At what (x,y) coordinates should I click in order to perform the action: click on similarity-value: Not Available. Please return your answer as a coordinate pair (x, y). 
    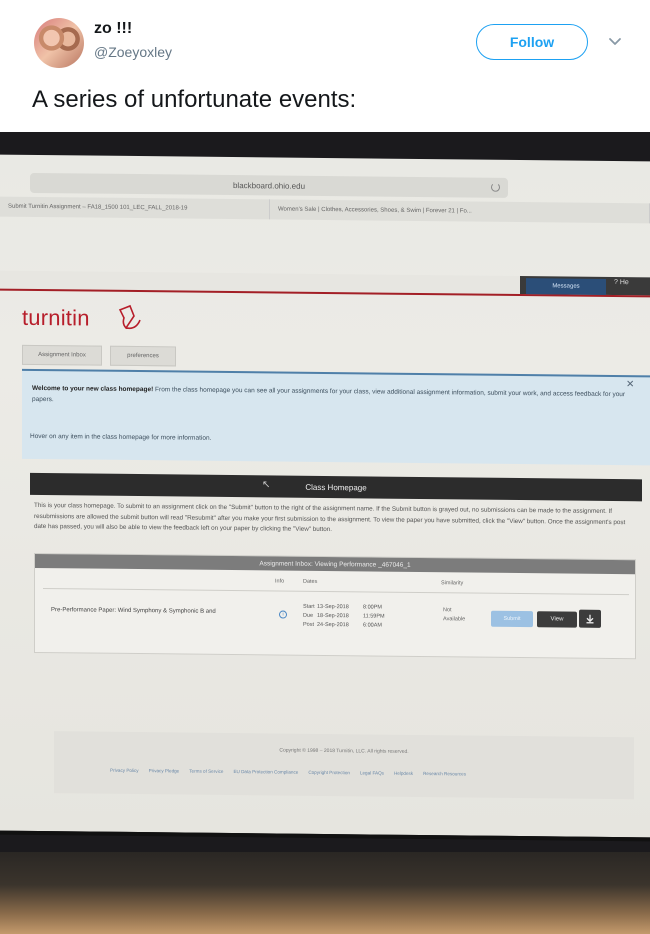
    Looking at the image, I should click on (454, 615).